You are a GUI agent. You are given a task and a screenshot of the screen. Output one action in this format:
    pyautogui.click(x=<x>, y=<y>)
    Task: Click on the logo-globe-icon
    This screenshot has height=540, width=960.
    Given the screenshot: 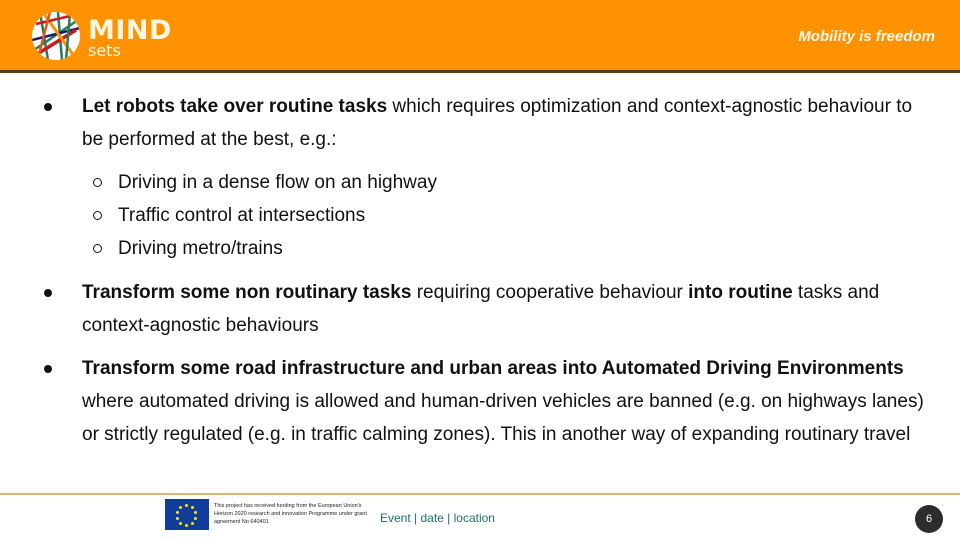 What is the action you would take?
    pyautogui.click(x=56, y=36)
    